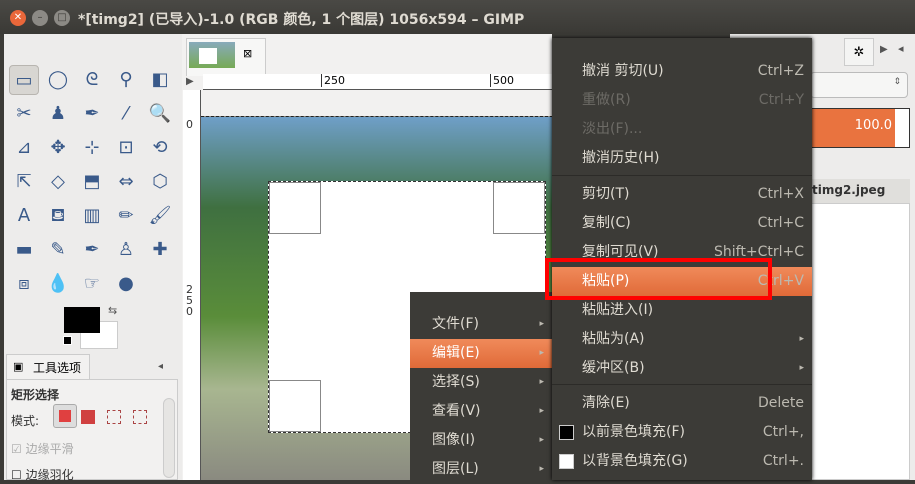 This screenshot has height=484, width=915. What do you see at coordinates (42, 474) in the screenshot?
I see `feather-checkbox: ☐ 边缘羽化` at bounding box center [42, 474].